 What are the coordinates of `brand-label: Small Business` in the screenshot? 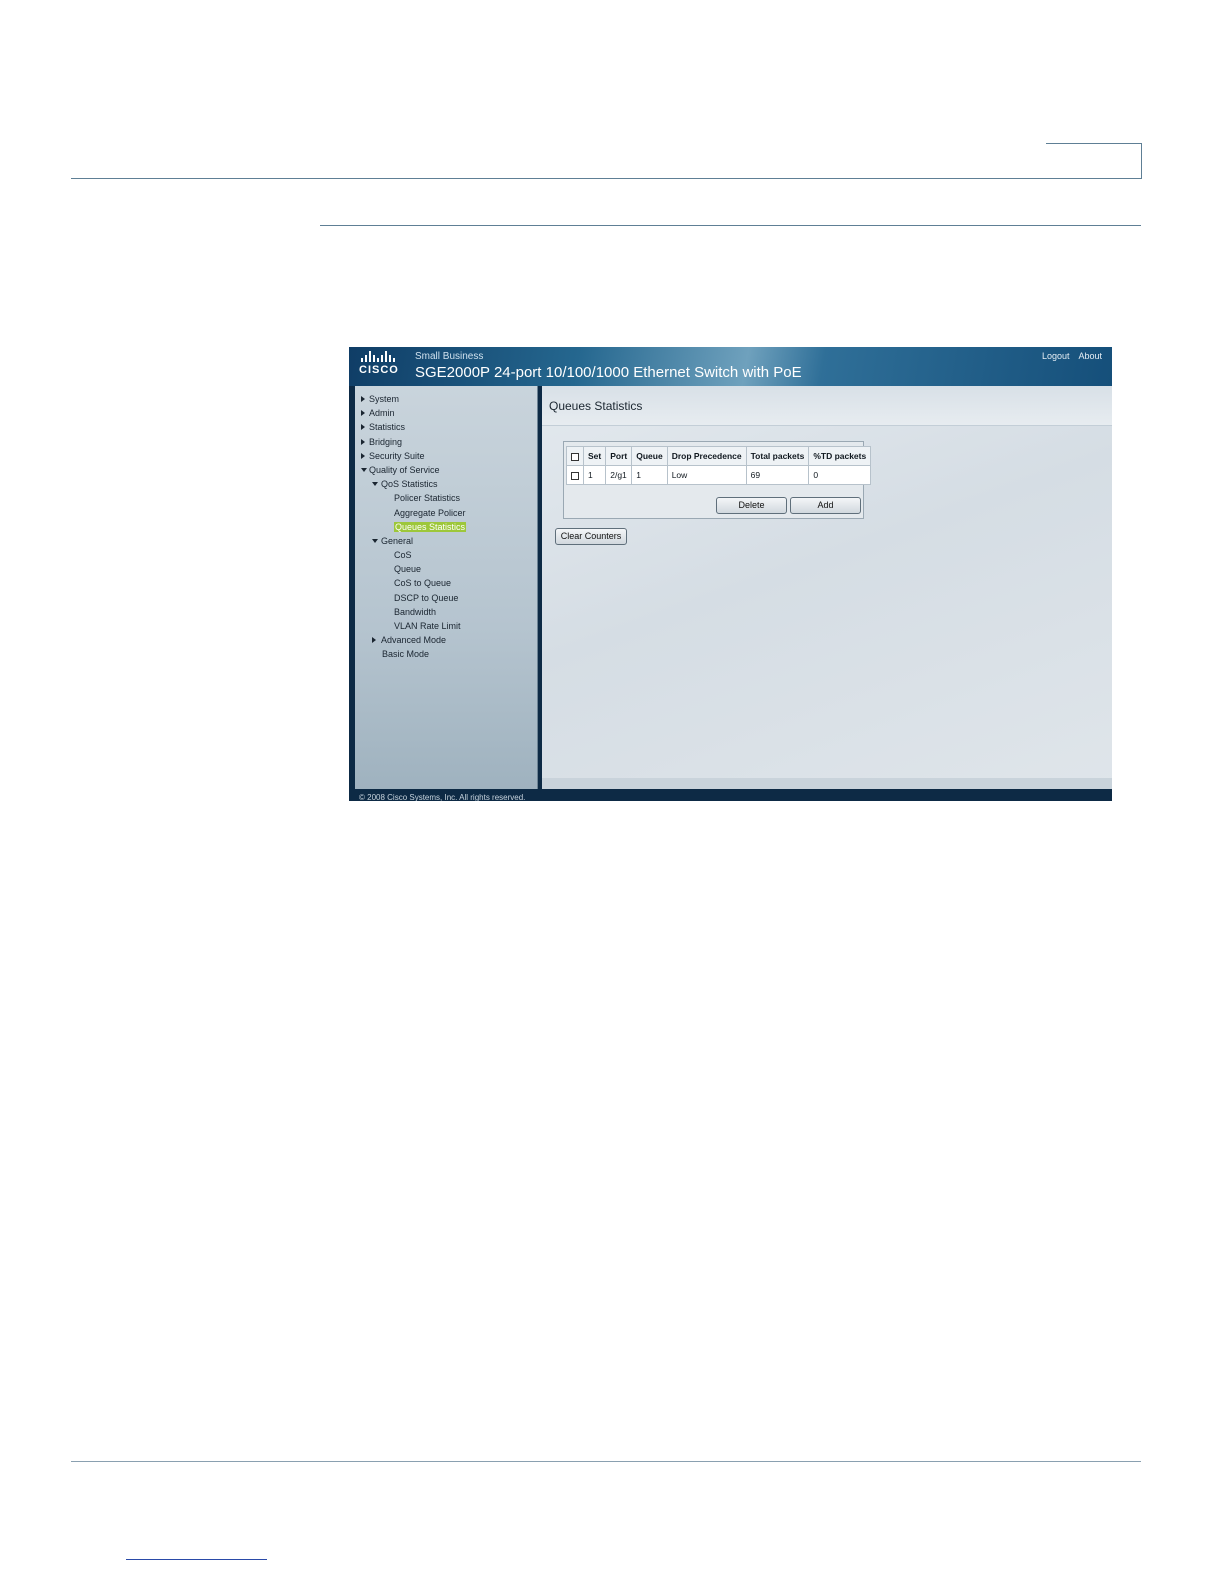 It's located at (449, 356).